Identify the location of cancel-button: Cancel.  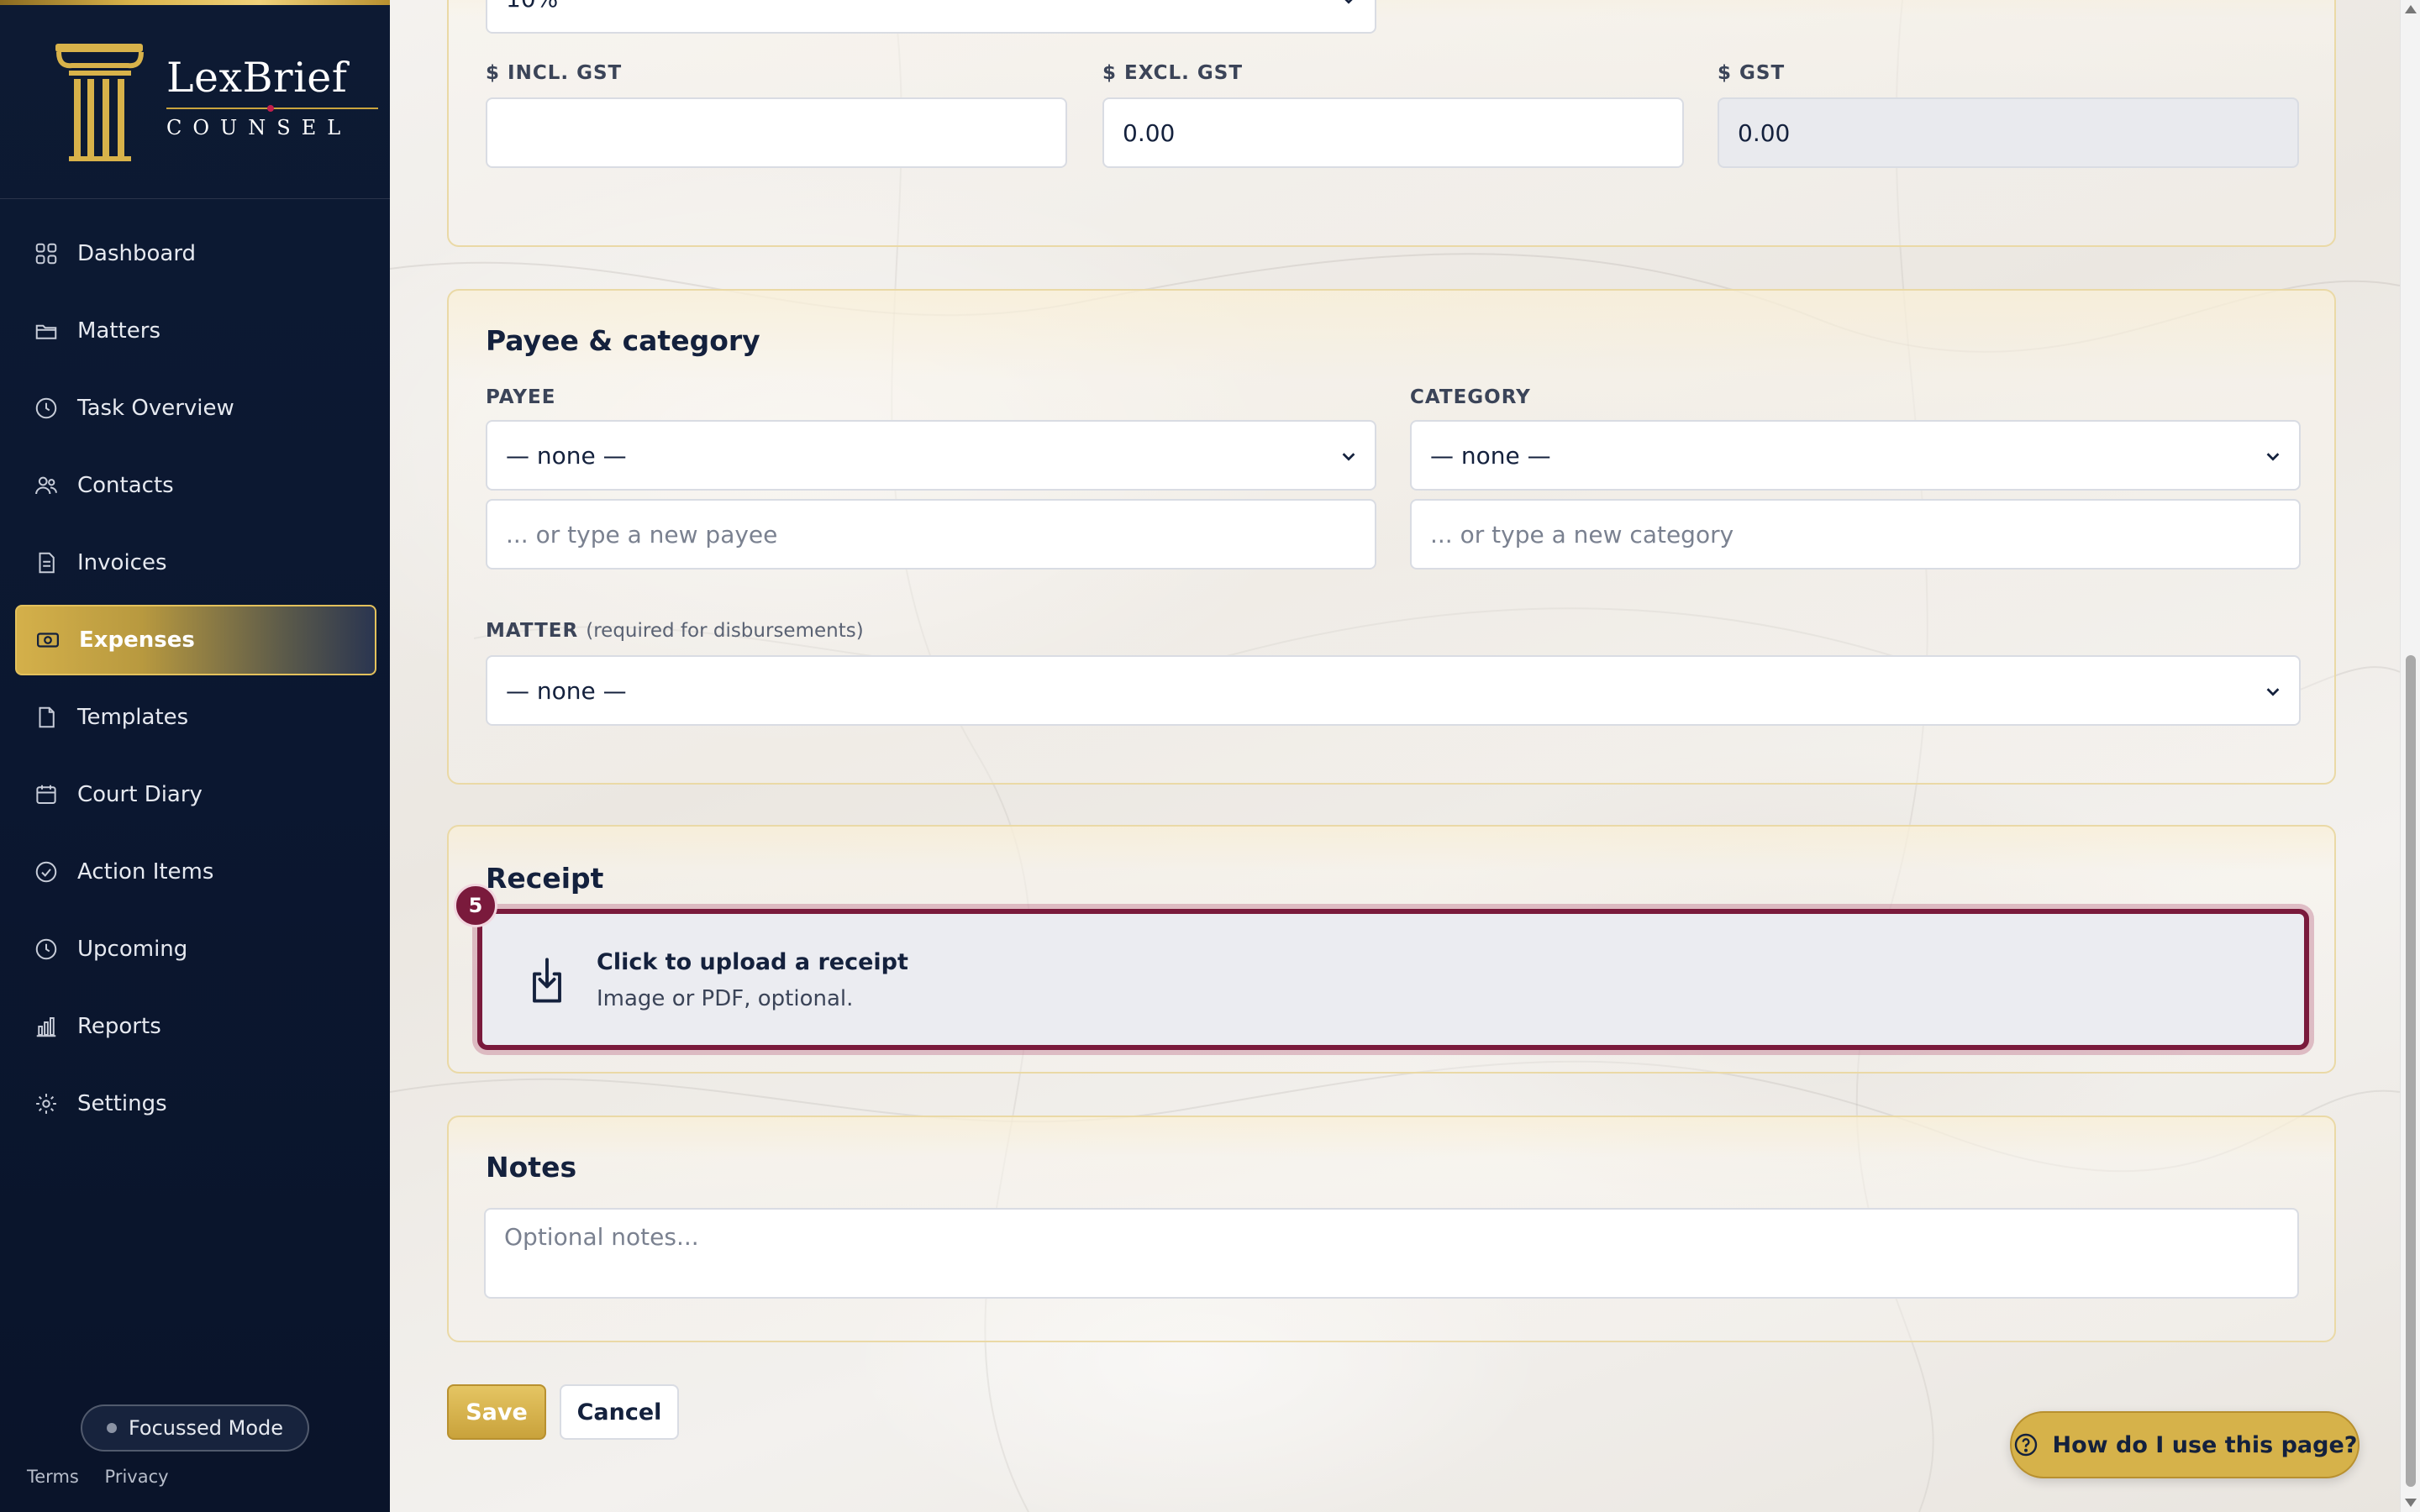
(619, 1412).